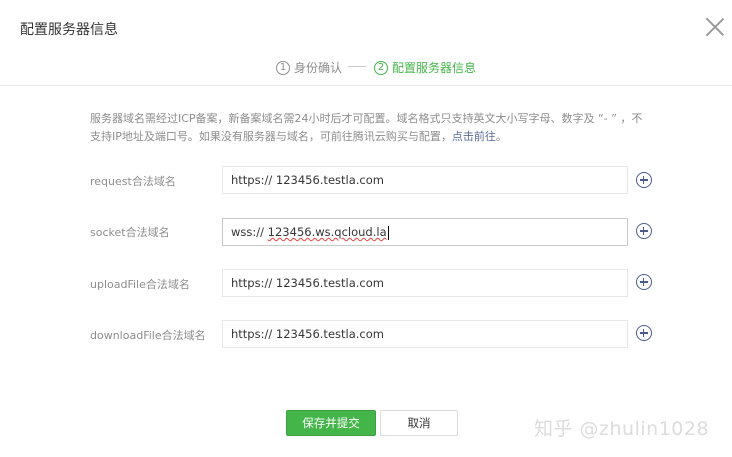 The width and height of the screenshot is (732, 457). What do you see at coordinates (318, 68) in the screenshot?
I see `step-label: 身份确认` at bounding box center [318, 68].